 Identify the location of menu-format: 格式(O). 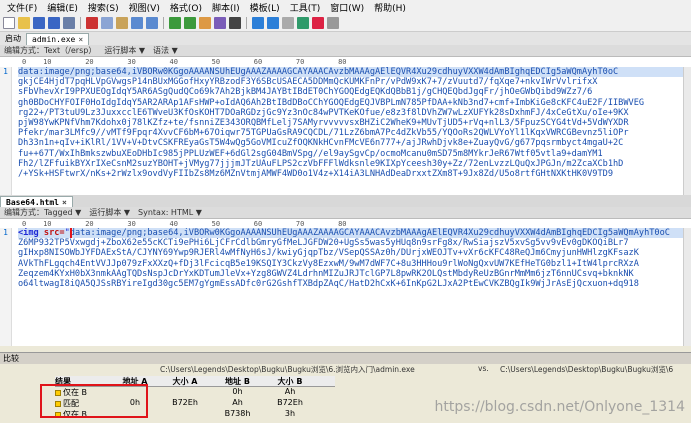
(186, 7).